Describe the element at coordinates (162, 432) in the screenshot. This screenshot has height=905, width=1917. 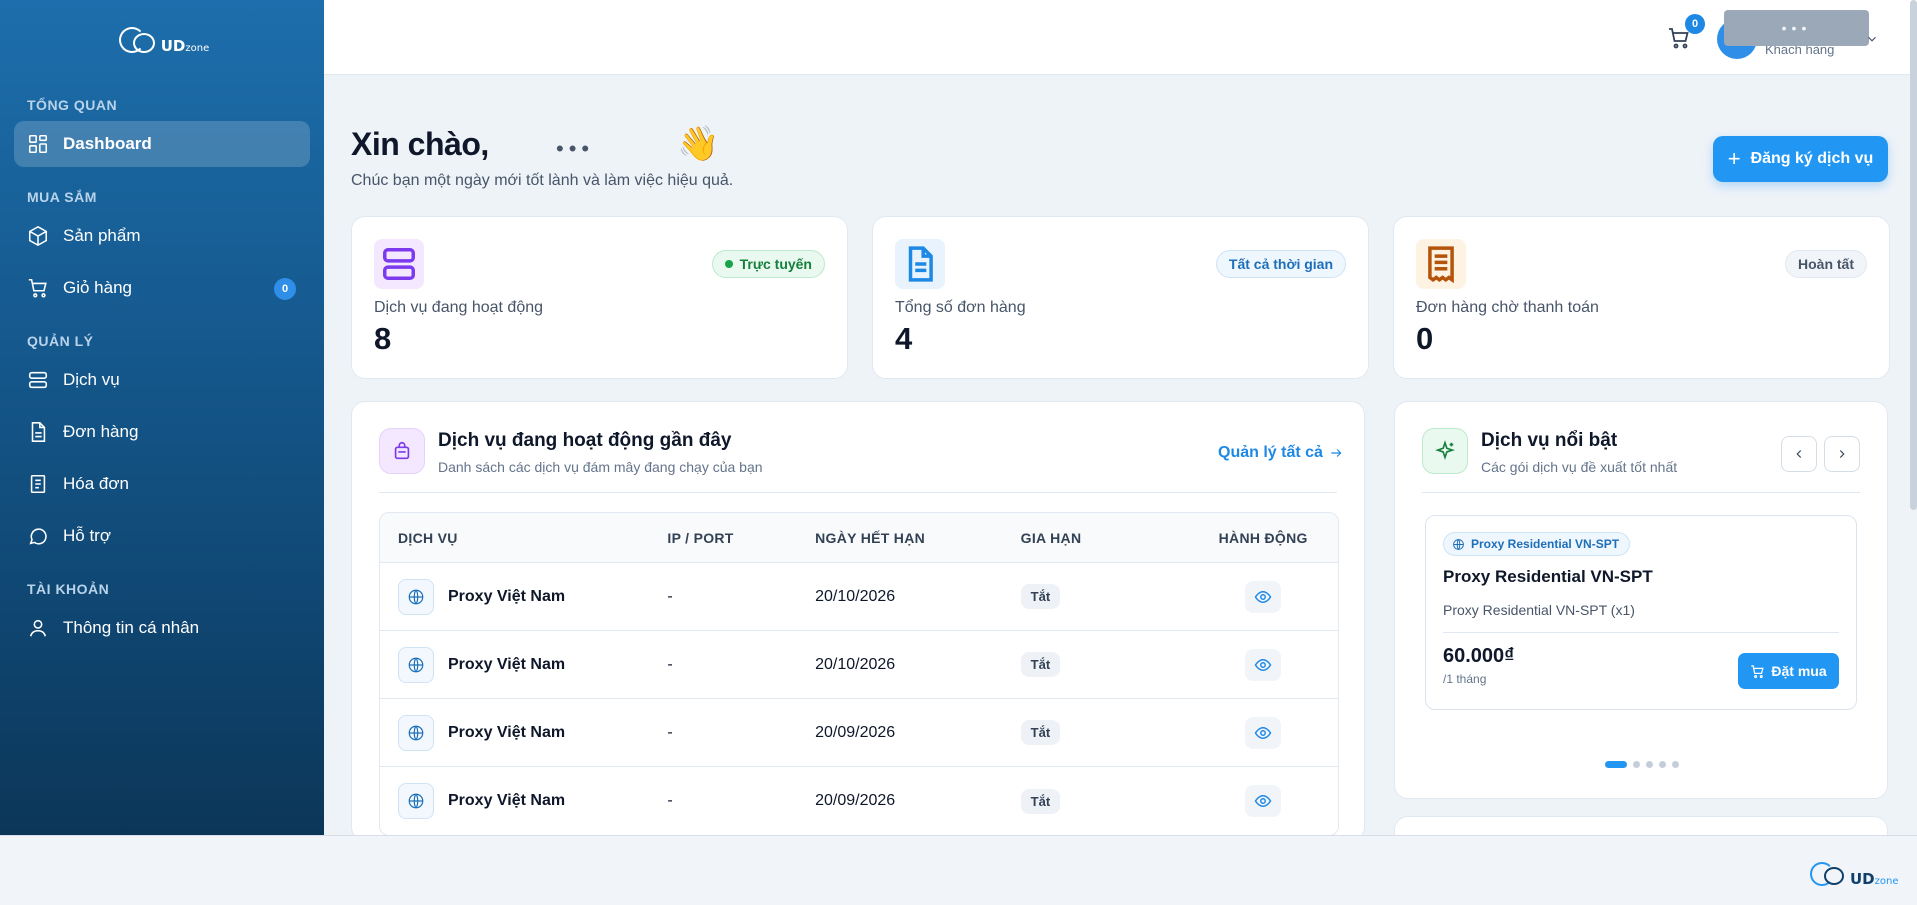
I see `sidebar-item-orders: Đơn hàng` at that location.